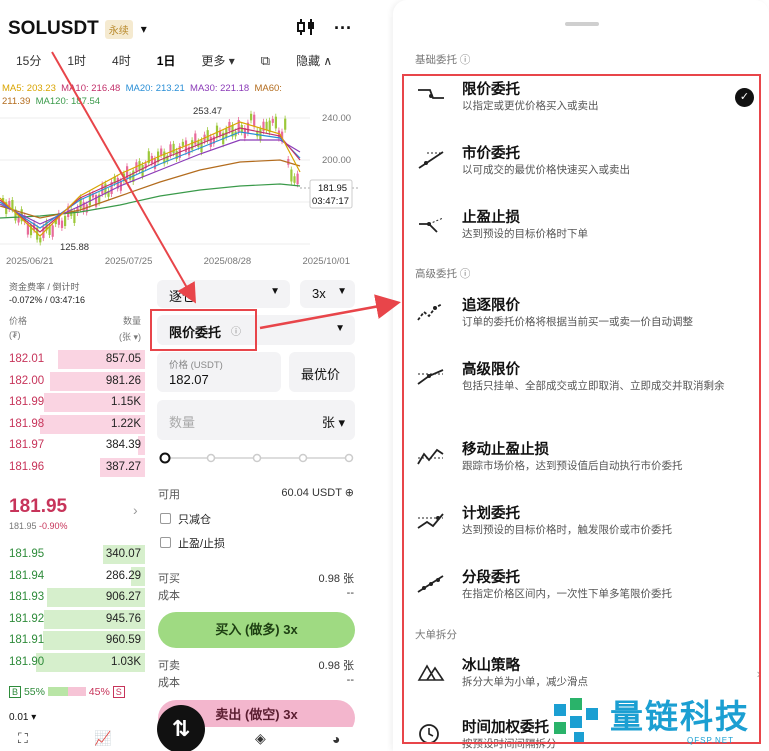  I want to click on funding-label: 资金费率 / 倒计时, so click(44, 287).